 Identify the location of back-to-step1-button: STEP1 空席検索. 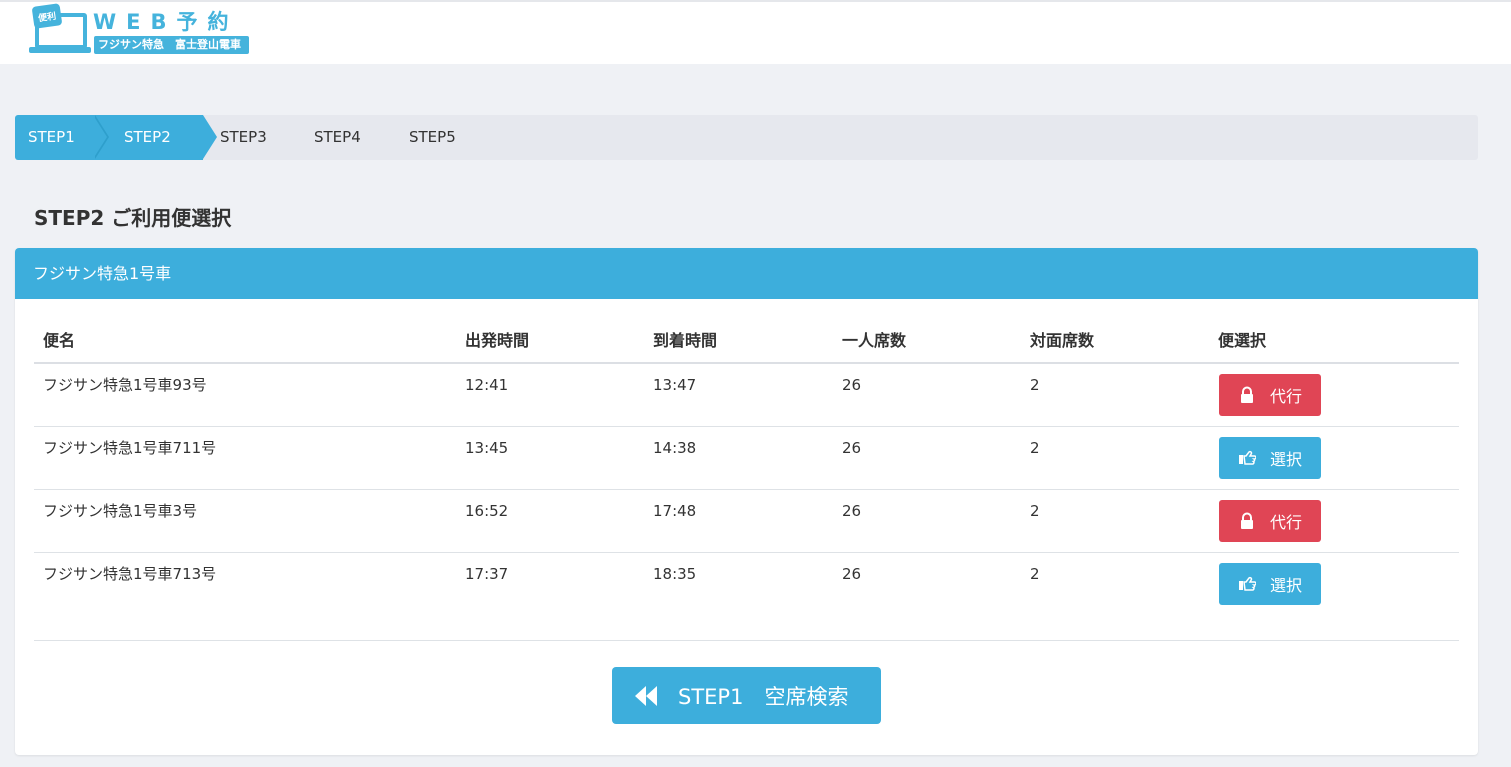
(746, 695).